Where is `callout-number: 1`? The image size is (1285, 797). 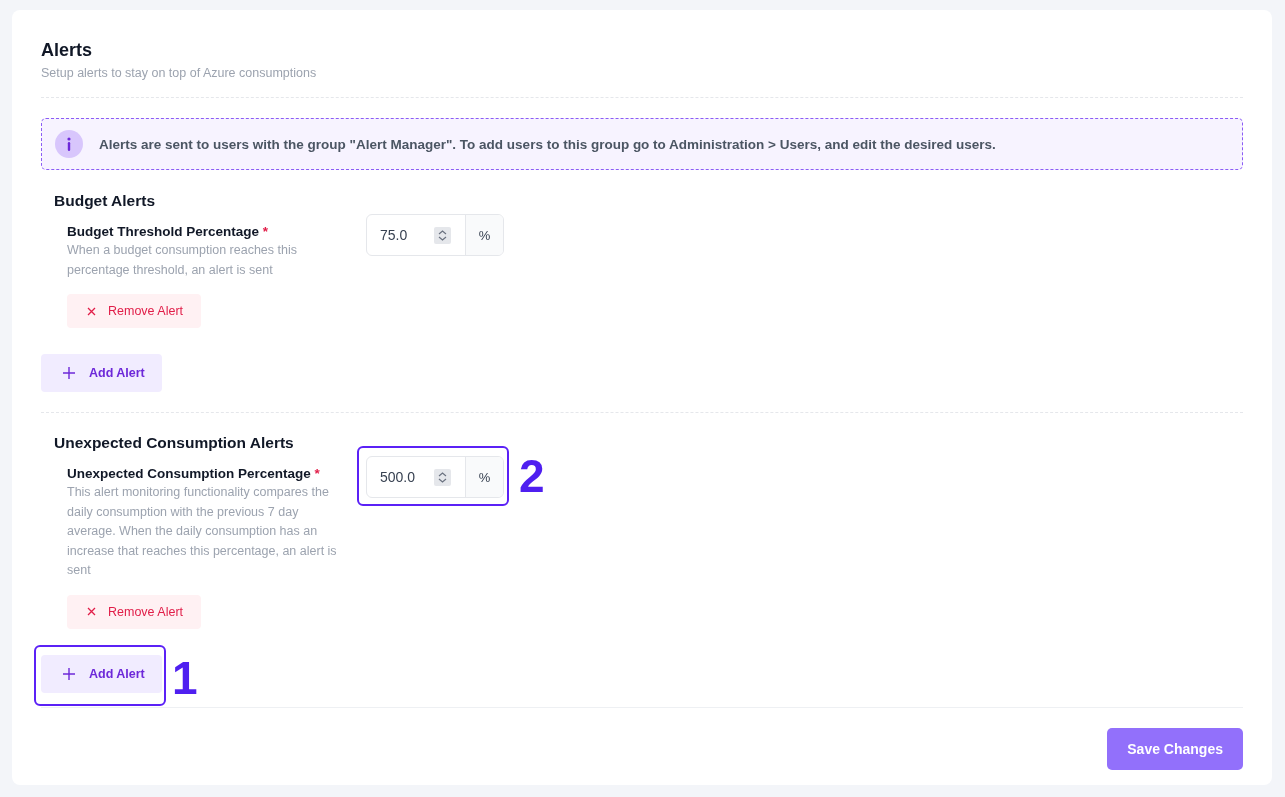 callout-number: 1 is located at coordinates (185, 677).